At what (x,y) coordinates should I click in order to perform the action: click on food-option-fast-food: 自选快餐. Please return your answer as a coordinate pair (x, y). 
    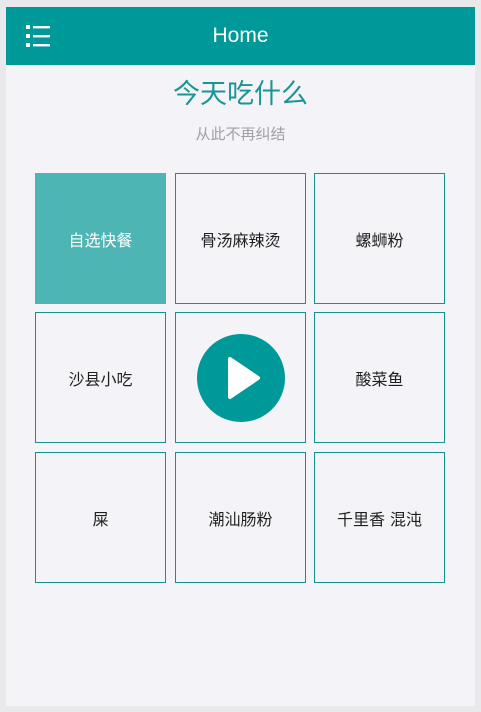
    Looking at the image, I should click on (100, 238).